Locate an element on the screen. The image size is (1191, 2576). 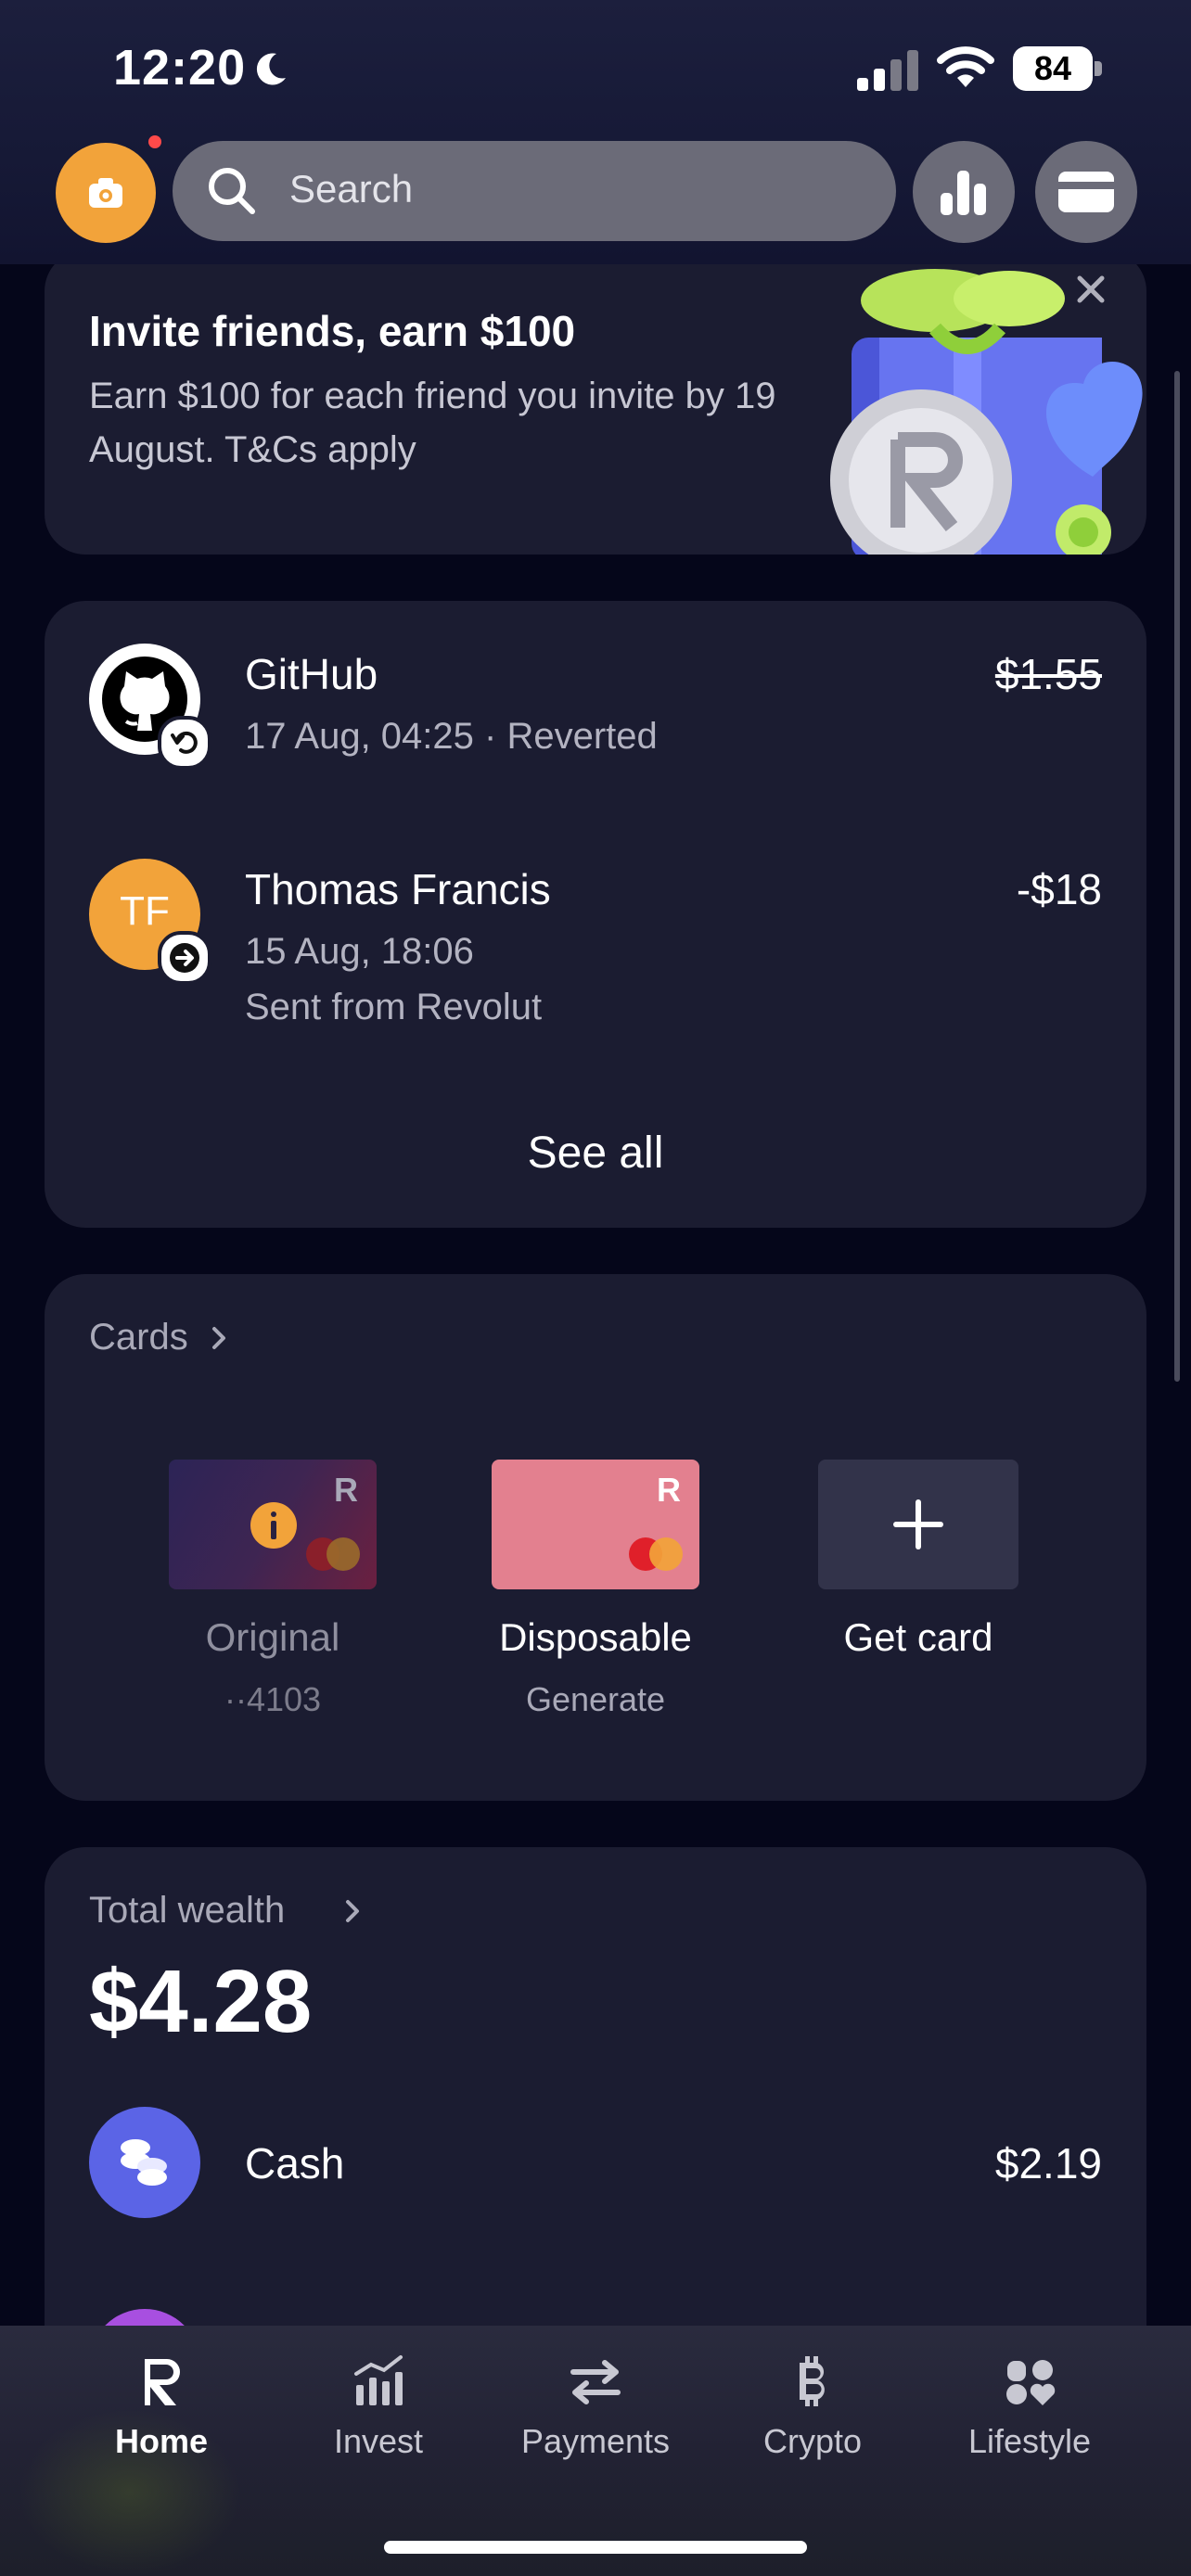
camera-icon is located at coordinates (105, 193).